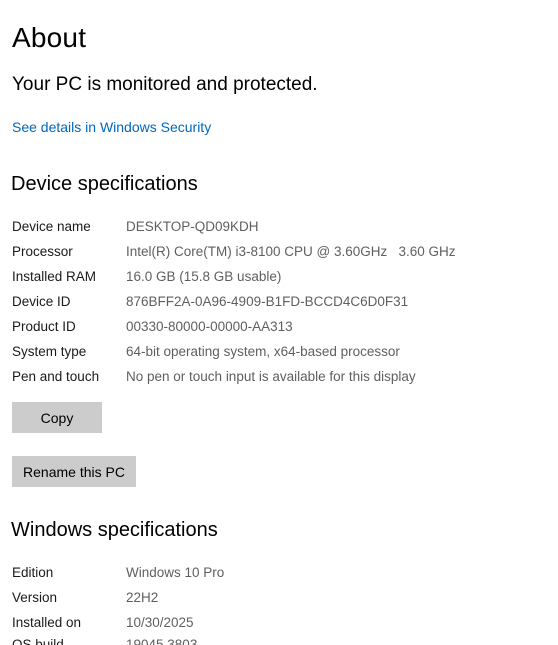 The image size is (558, 645). I want to click on rename-pc-button: Rename this PC, so click(74, 471).